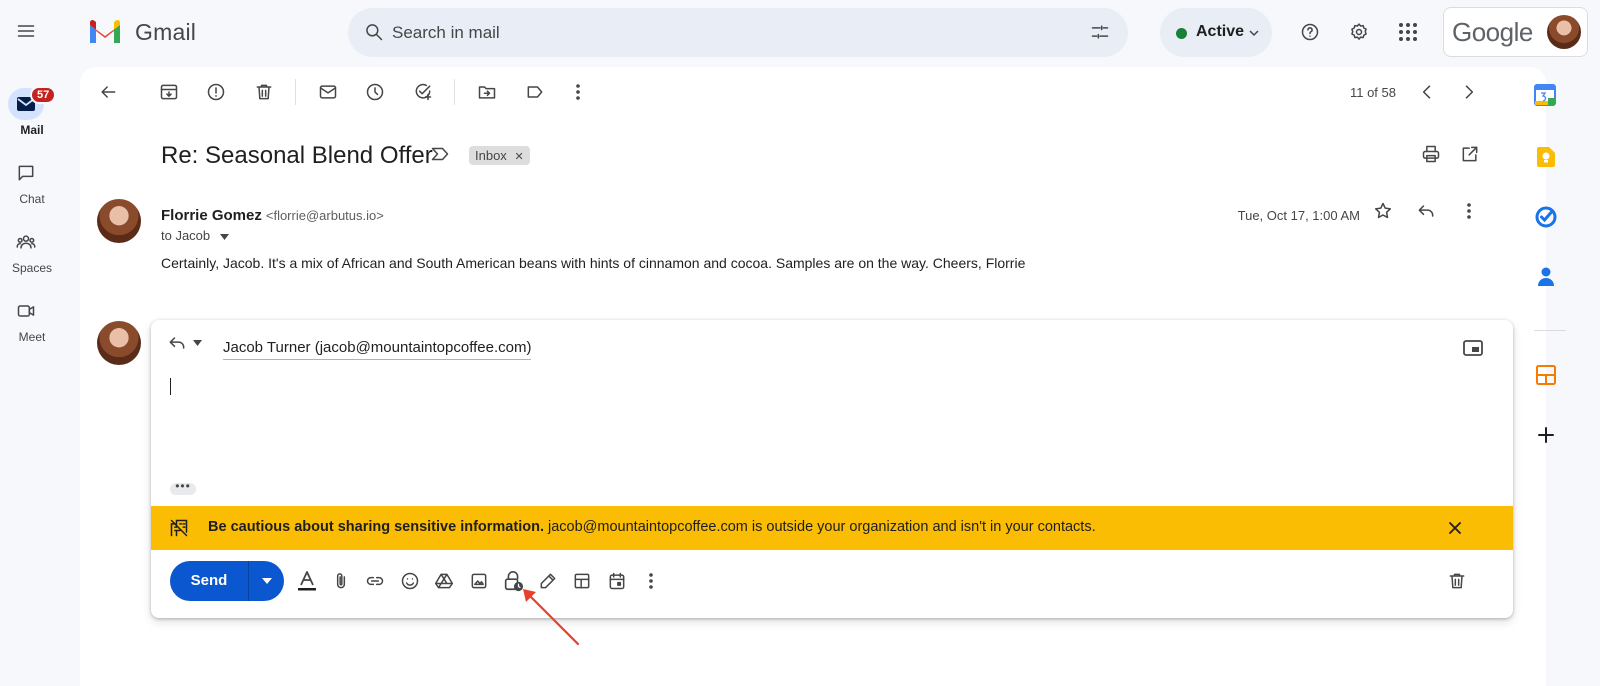 This screenshot has height=686, width=1600. I want to click on photo-icon, so click(479, 581).